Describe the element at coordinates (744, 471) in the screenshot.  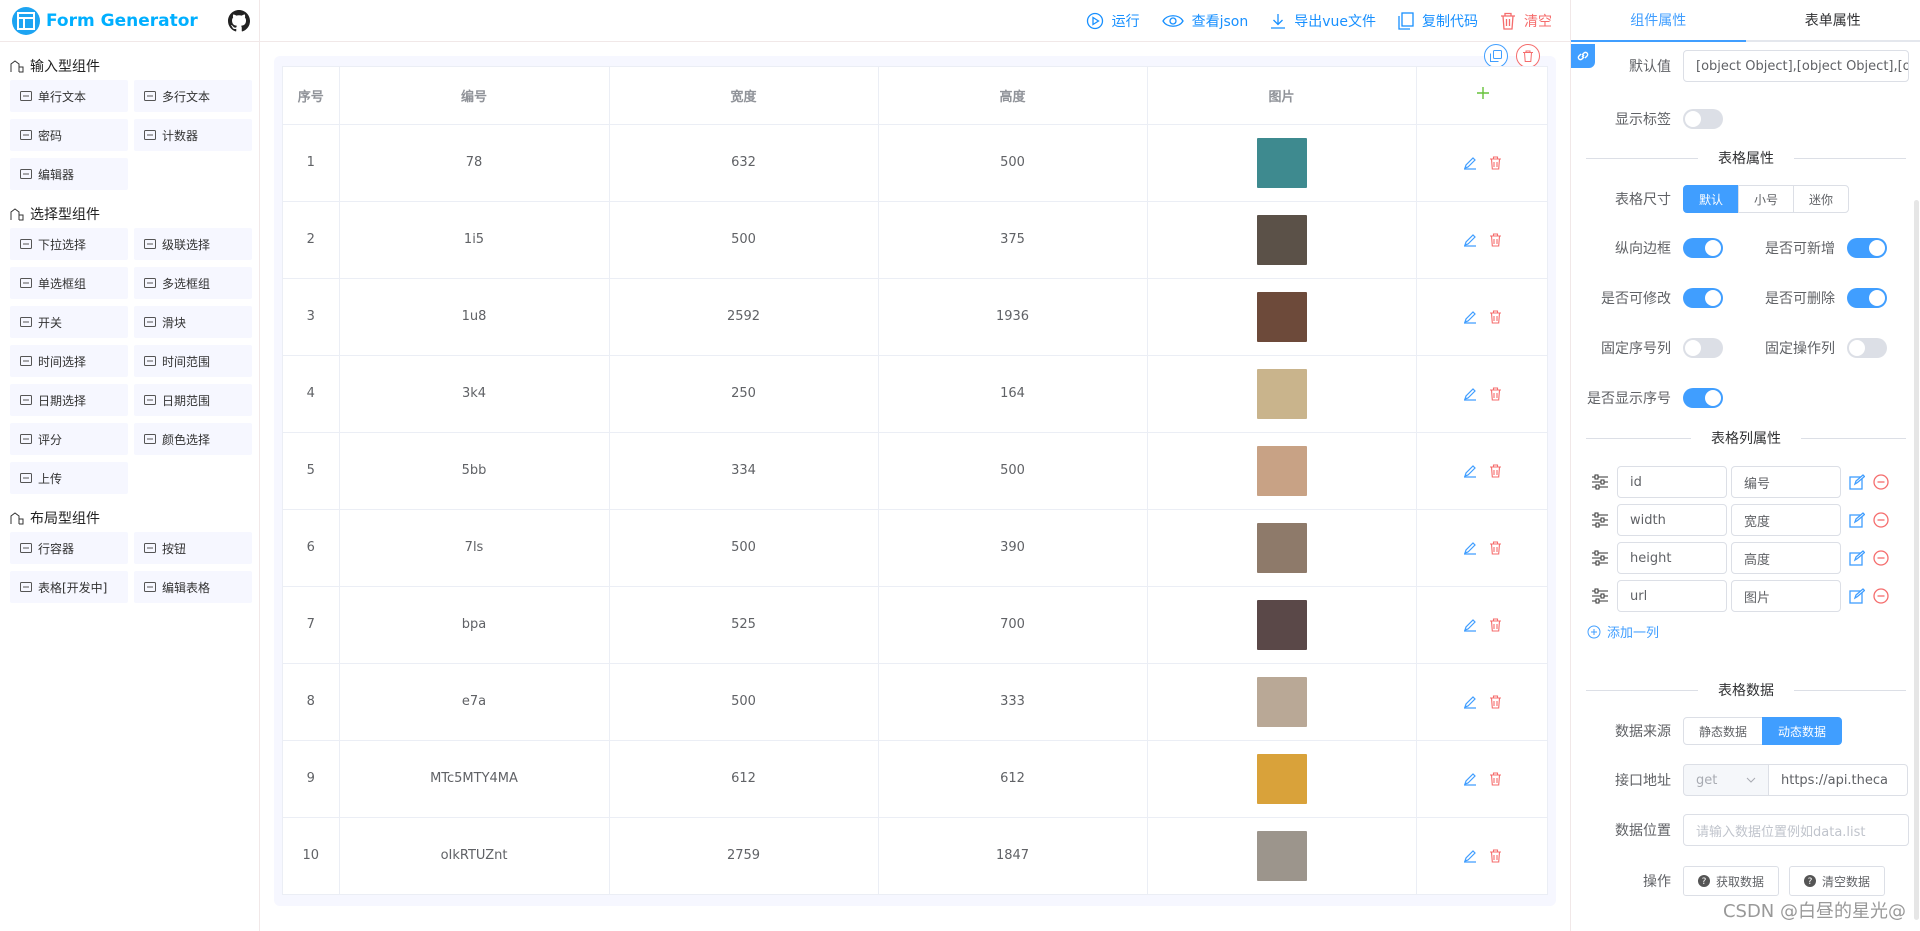
I see `cell-width: 334` at that location.